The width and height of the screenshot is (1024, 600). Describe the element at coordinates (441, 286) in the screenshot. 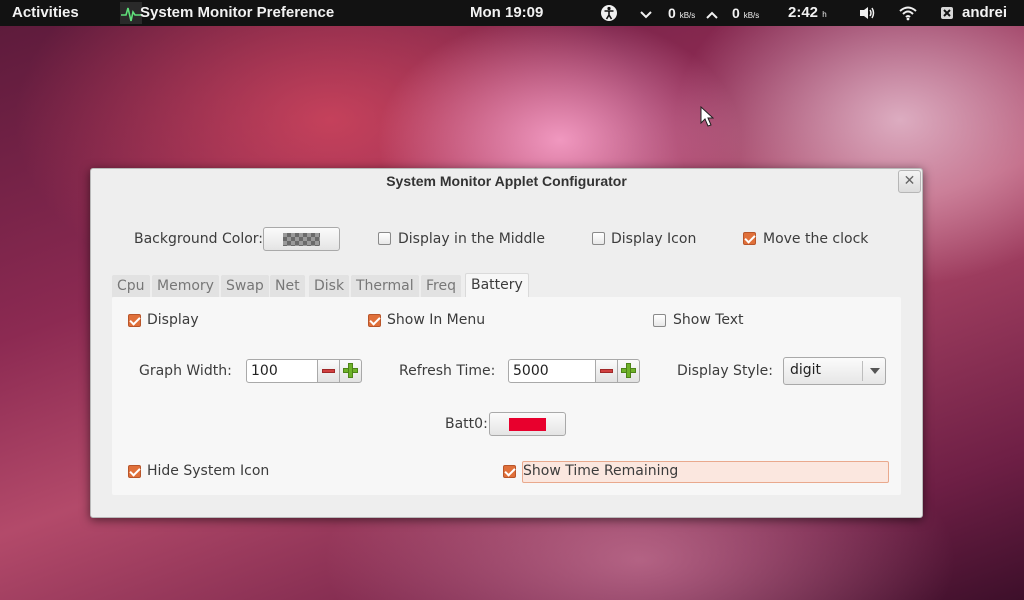

I see `tab-freq: Freq` at that location.